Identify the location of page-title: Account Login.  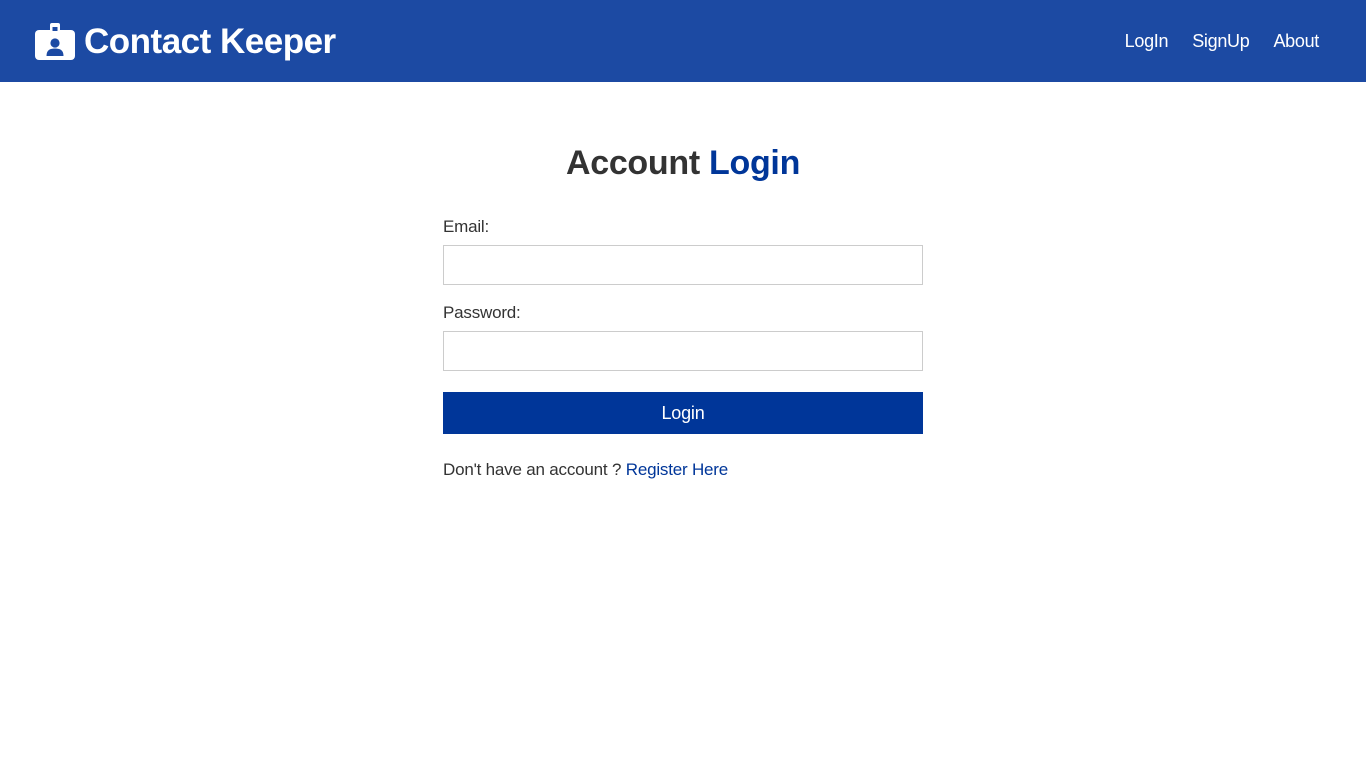
(683, 163).